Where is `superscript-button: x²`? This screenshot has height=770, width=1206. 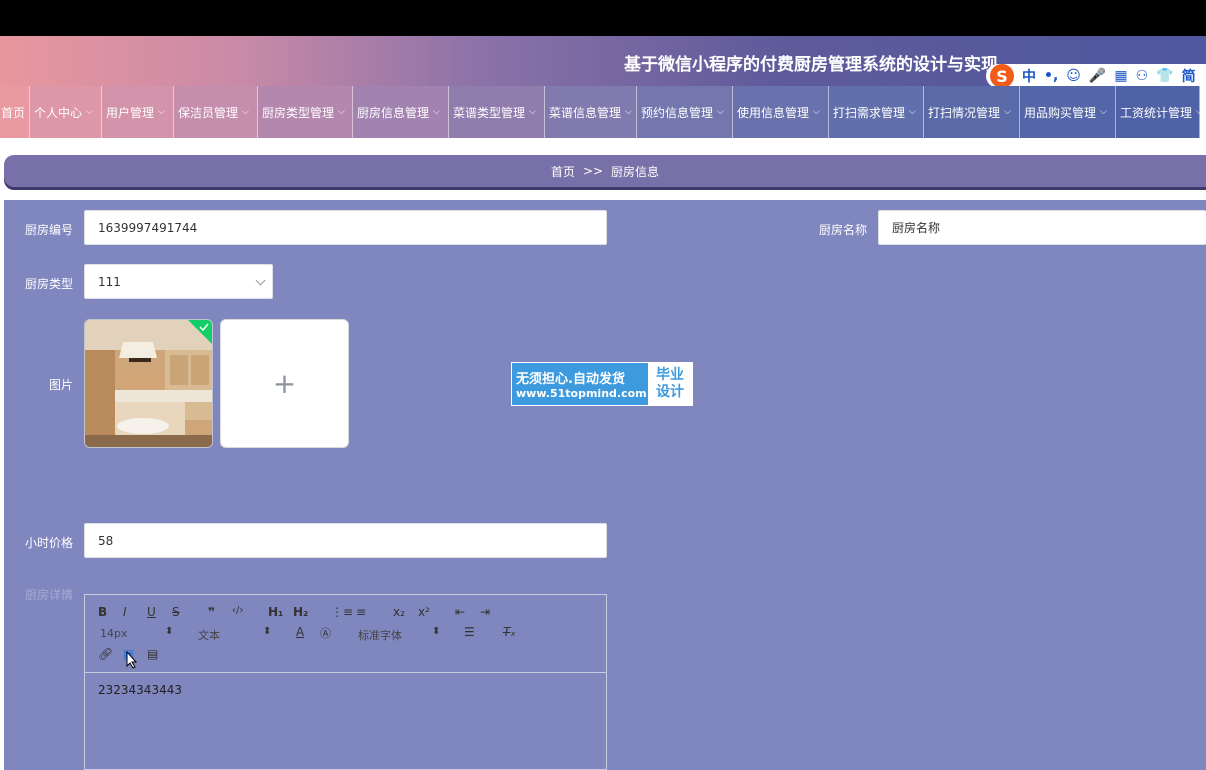
superscript-button: x² is located at coordinates (424, 612).